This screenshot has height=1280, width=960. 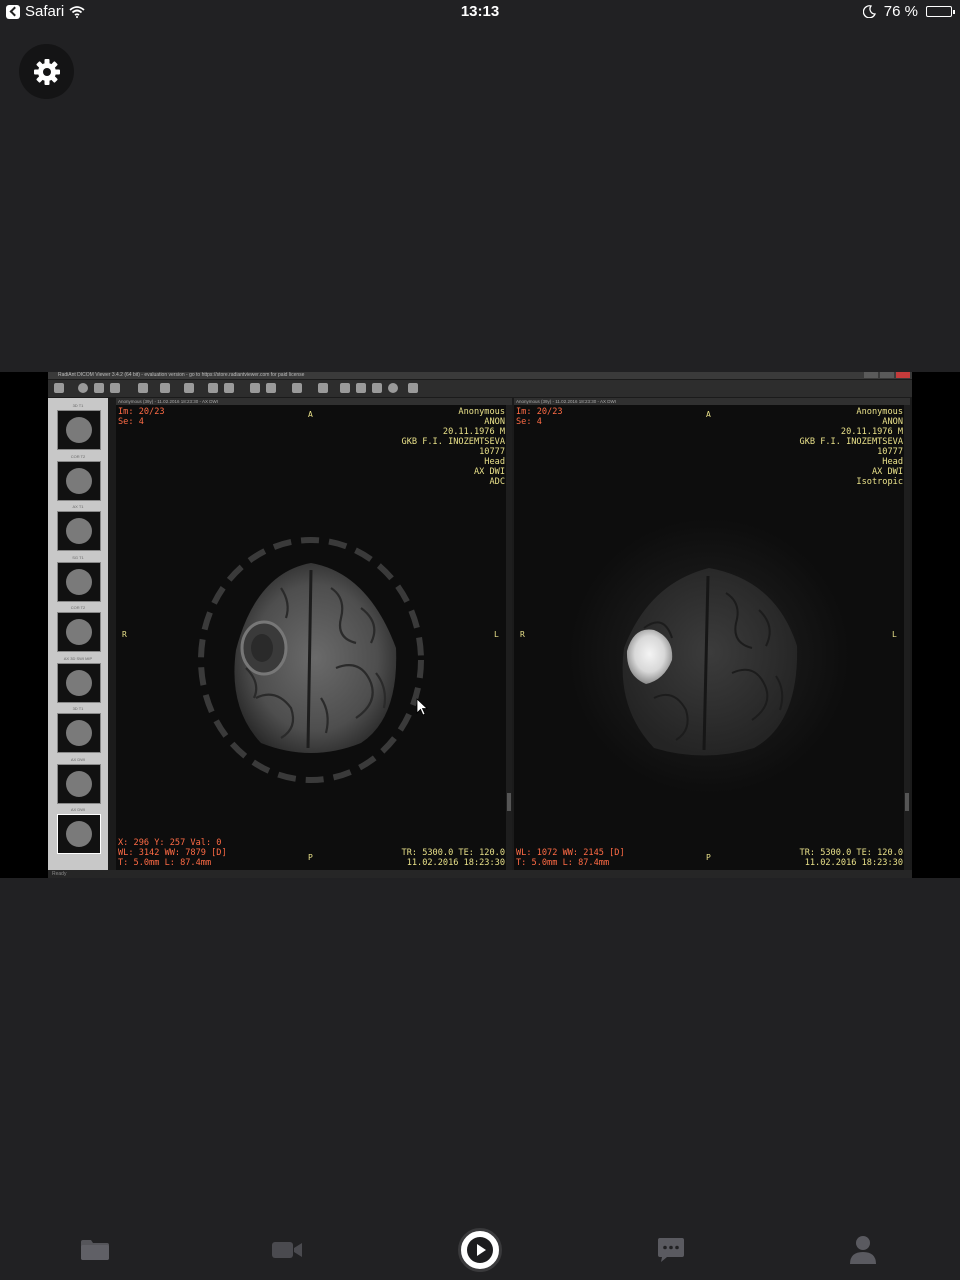 What do you see at coordinates (345, 388) in the screenshot?
I see `camera-icon` at bounding box center [345, 388].